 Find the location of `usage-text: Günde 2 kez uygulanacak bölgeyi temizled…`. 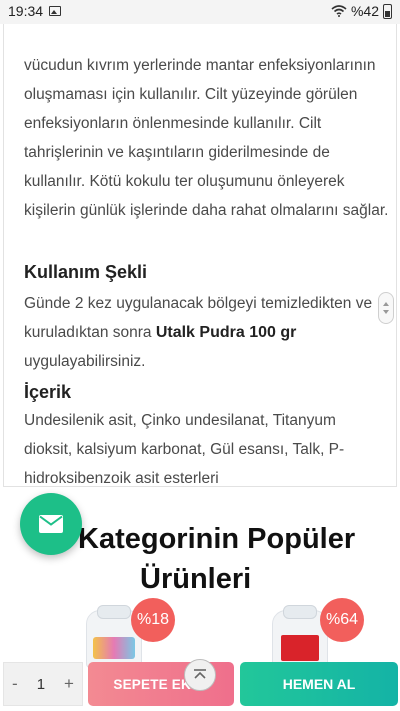

usage-text: Günde 2 kez uygulanacak bölgeyi temizled… is located at coordinates (202, 332).